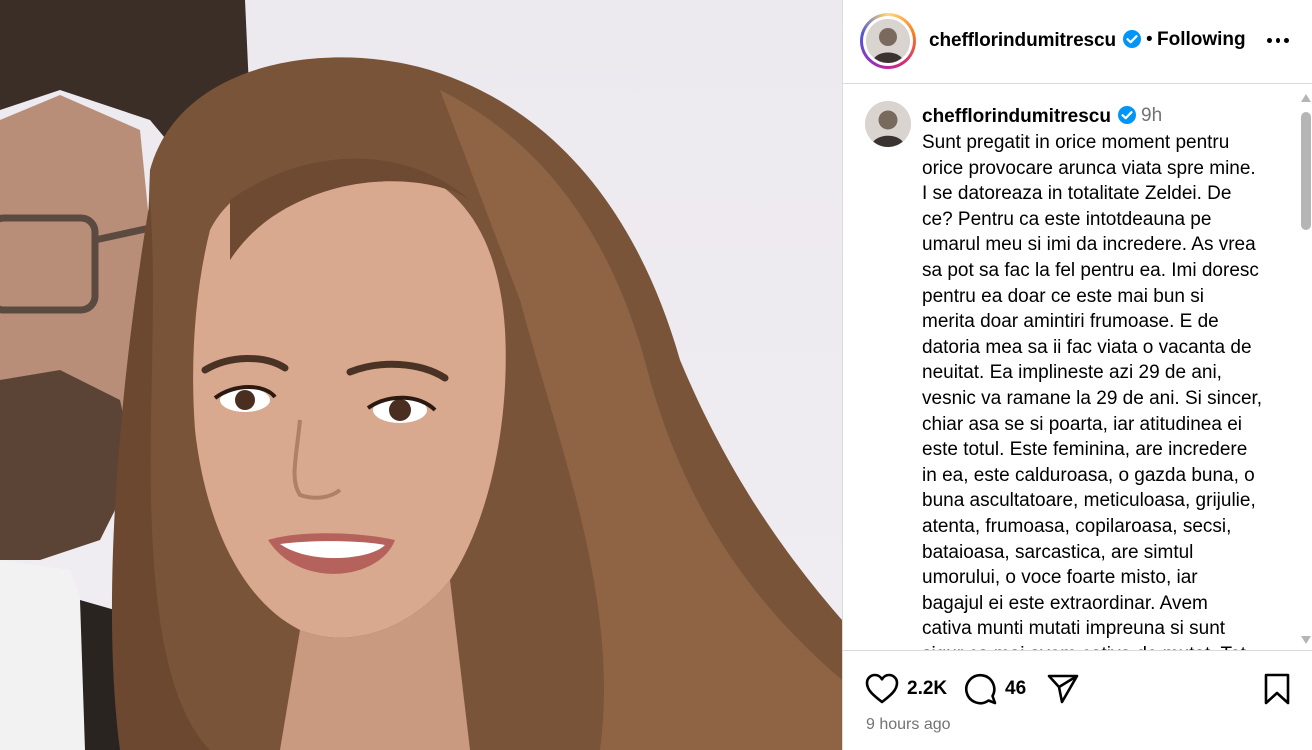 The height and width of the screenshot is (750, 1312). I want to click on caption-timestamp: 9h, so click(1151, 116).